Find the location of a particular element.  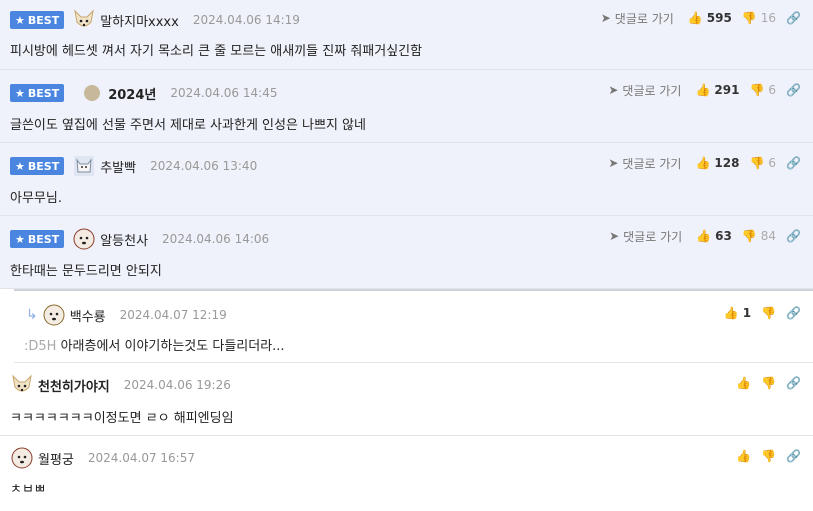

comment-date: 2024.04.06 14:06 is located at coordinates (216, 239).